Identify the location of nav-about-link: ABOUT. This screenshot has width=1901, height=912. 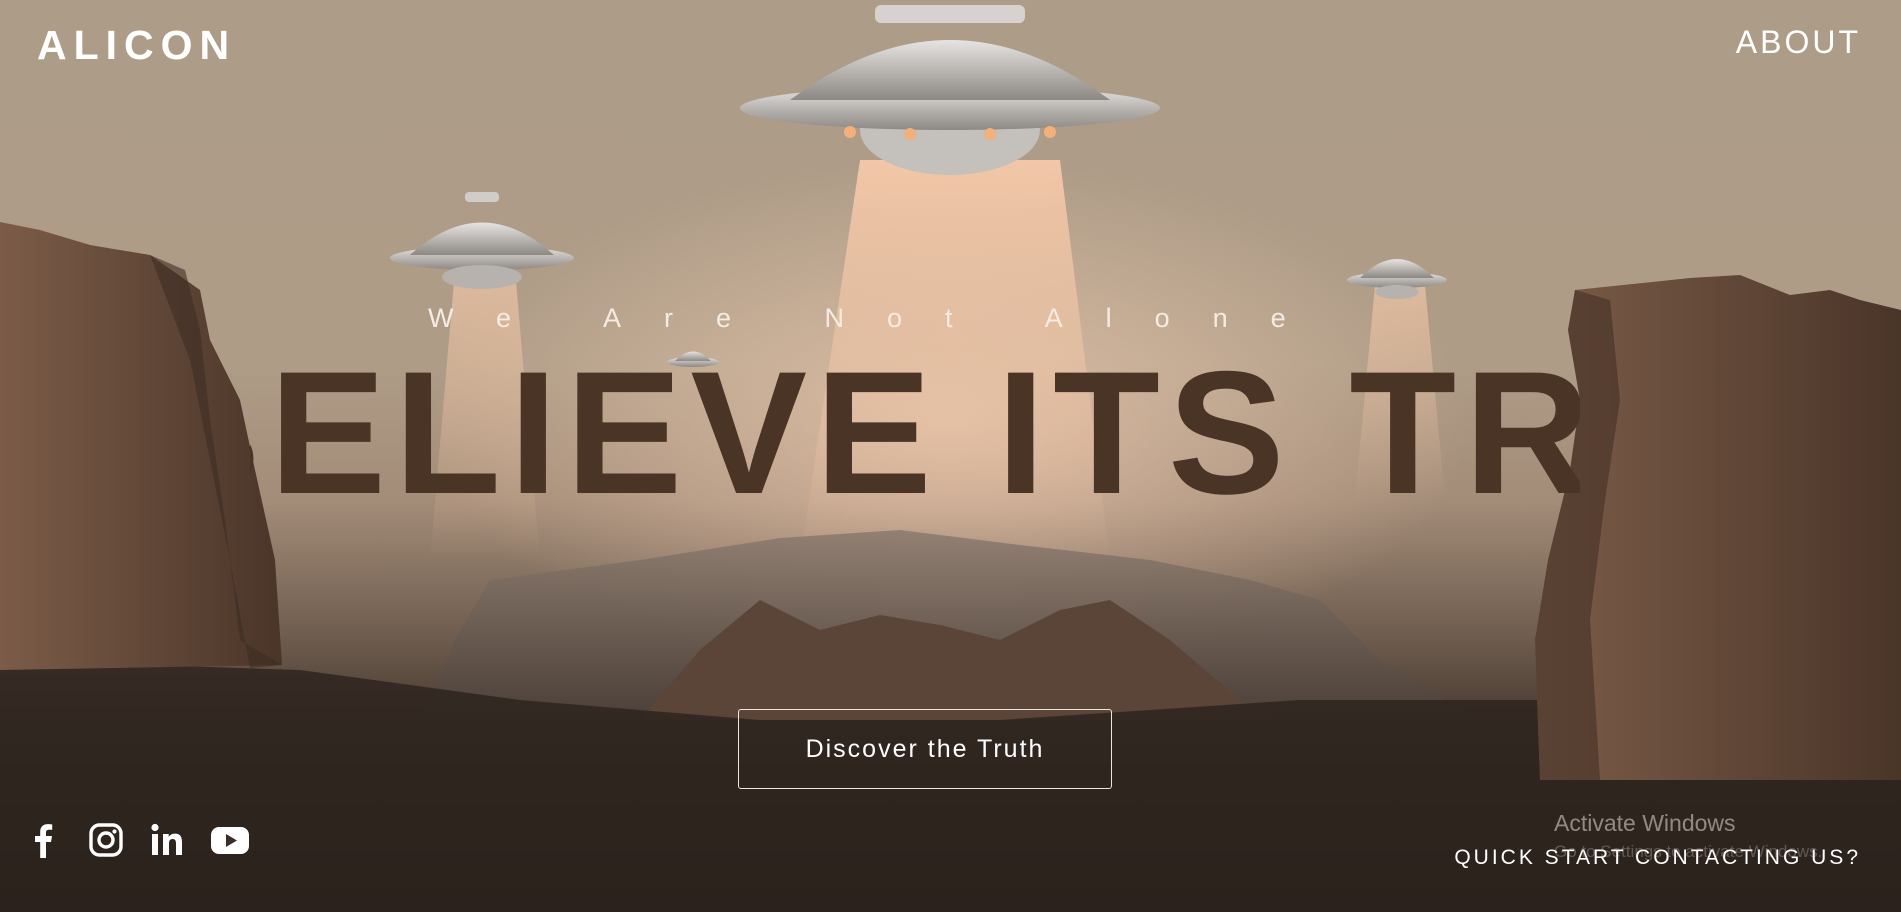
(1798, 42).